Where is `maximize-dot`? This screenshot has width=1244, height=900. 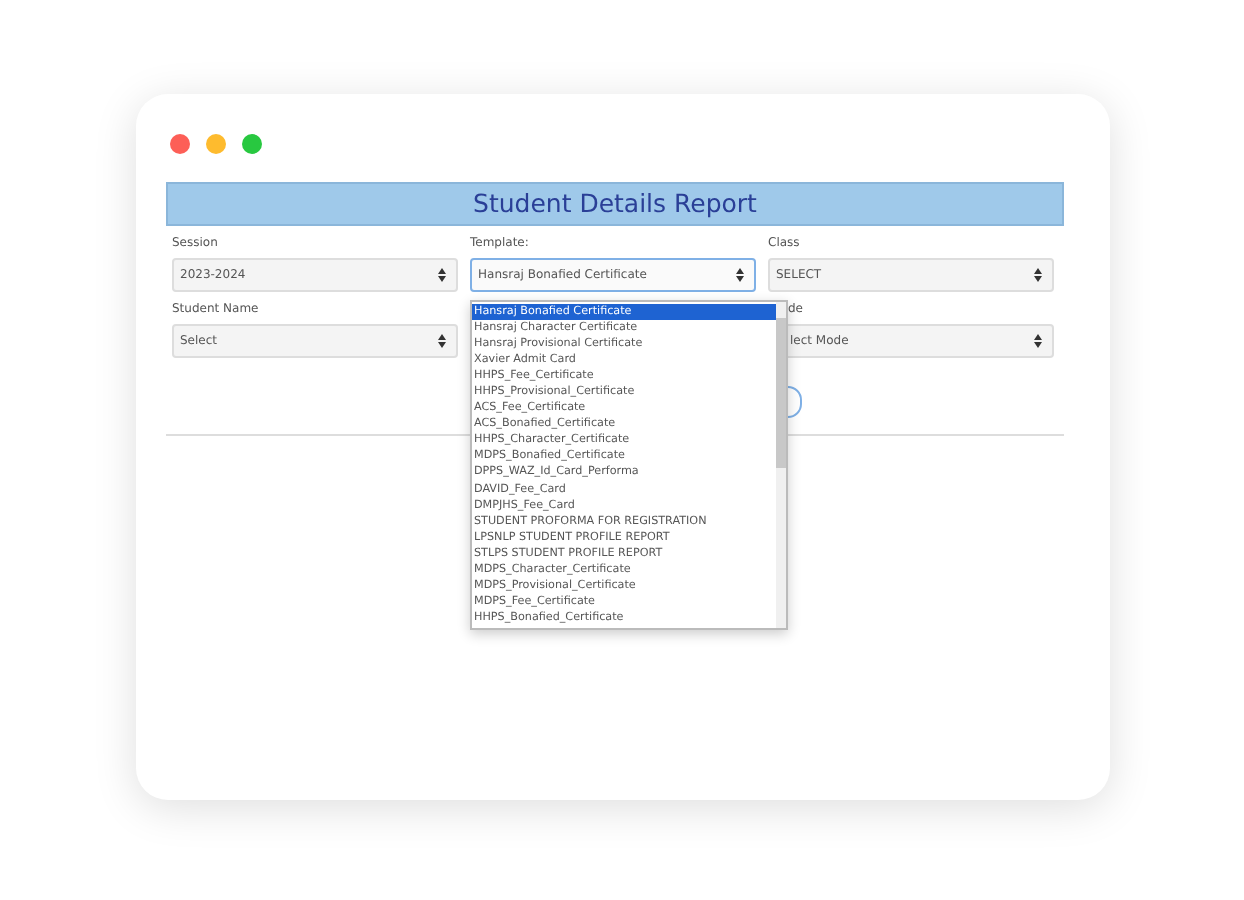
maximize-dot is located at coordinates (252, 144).